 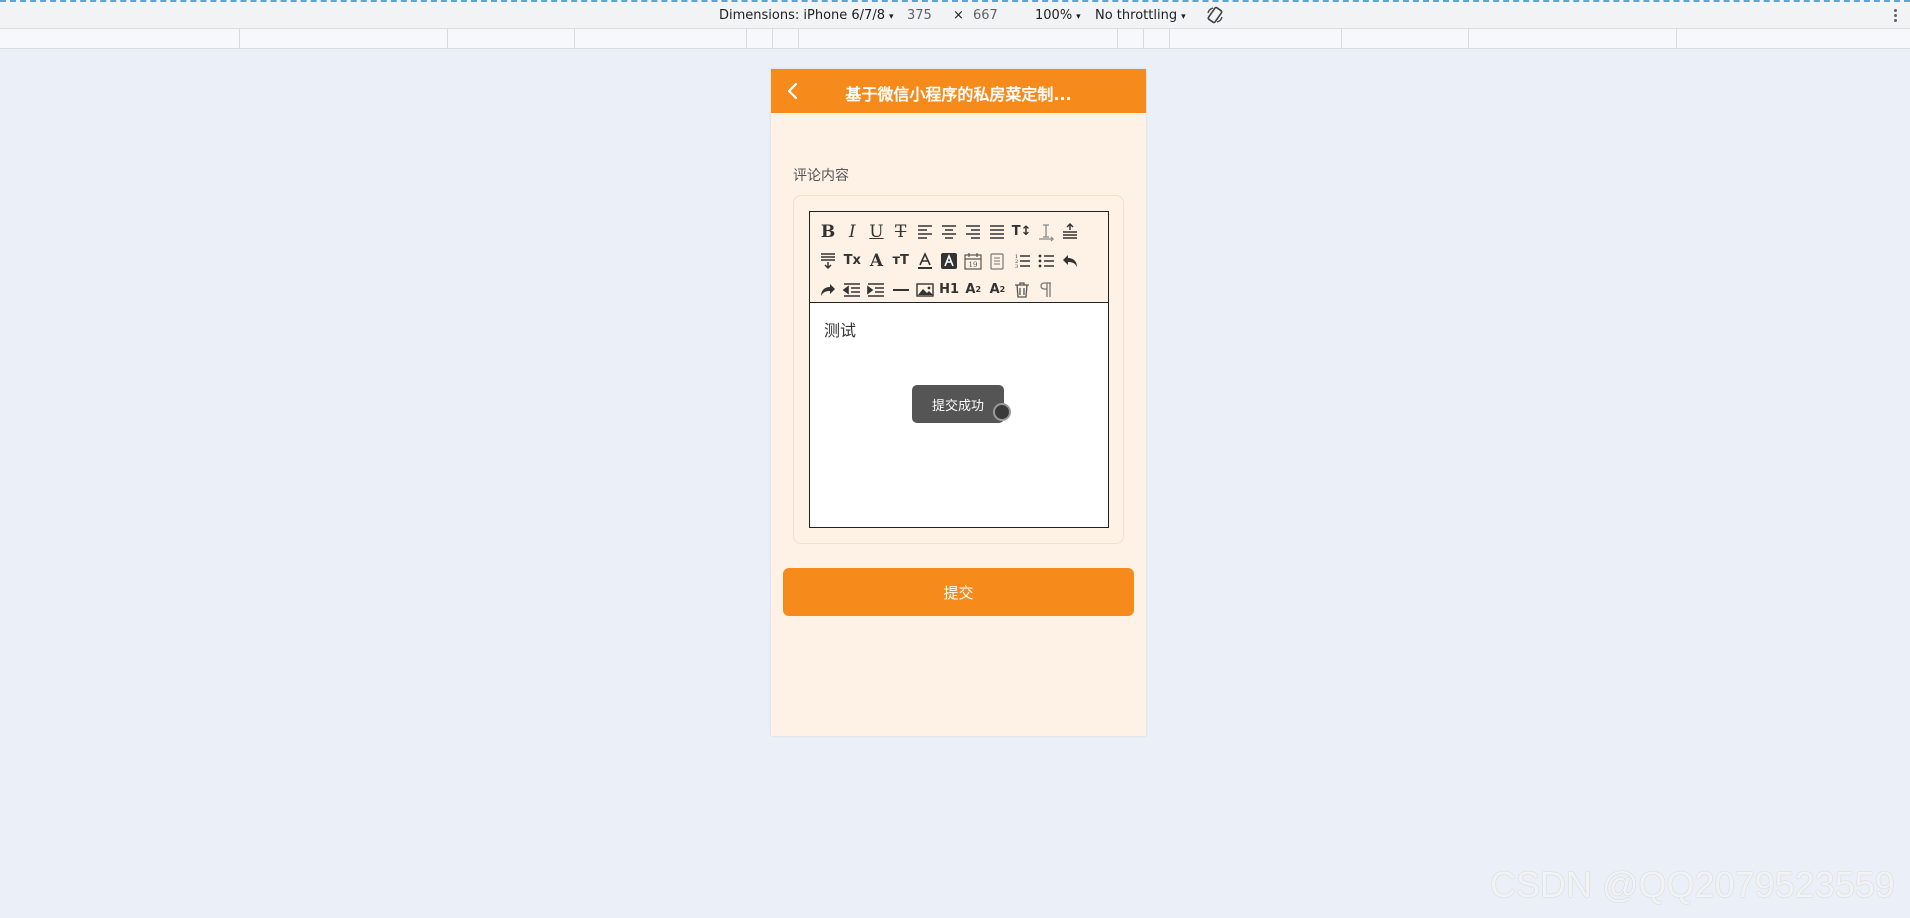 I want to click on text-size-icon: ᴛT, so click(x=901, y=260).